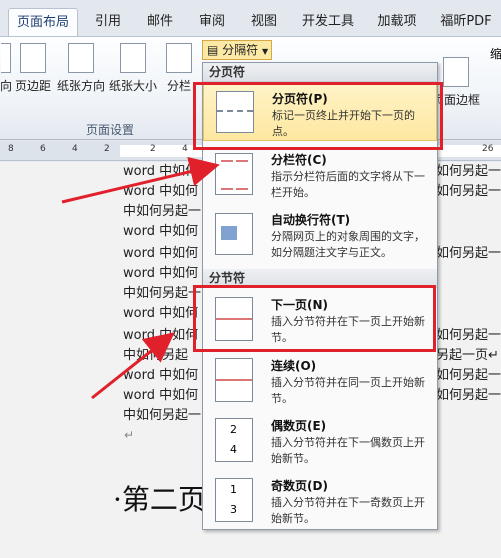 This screenshot has height=558, width=501. I want to click on arrow-to-page-break, so click(140, 180).